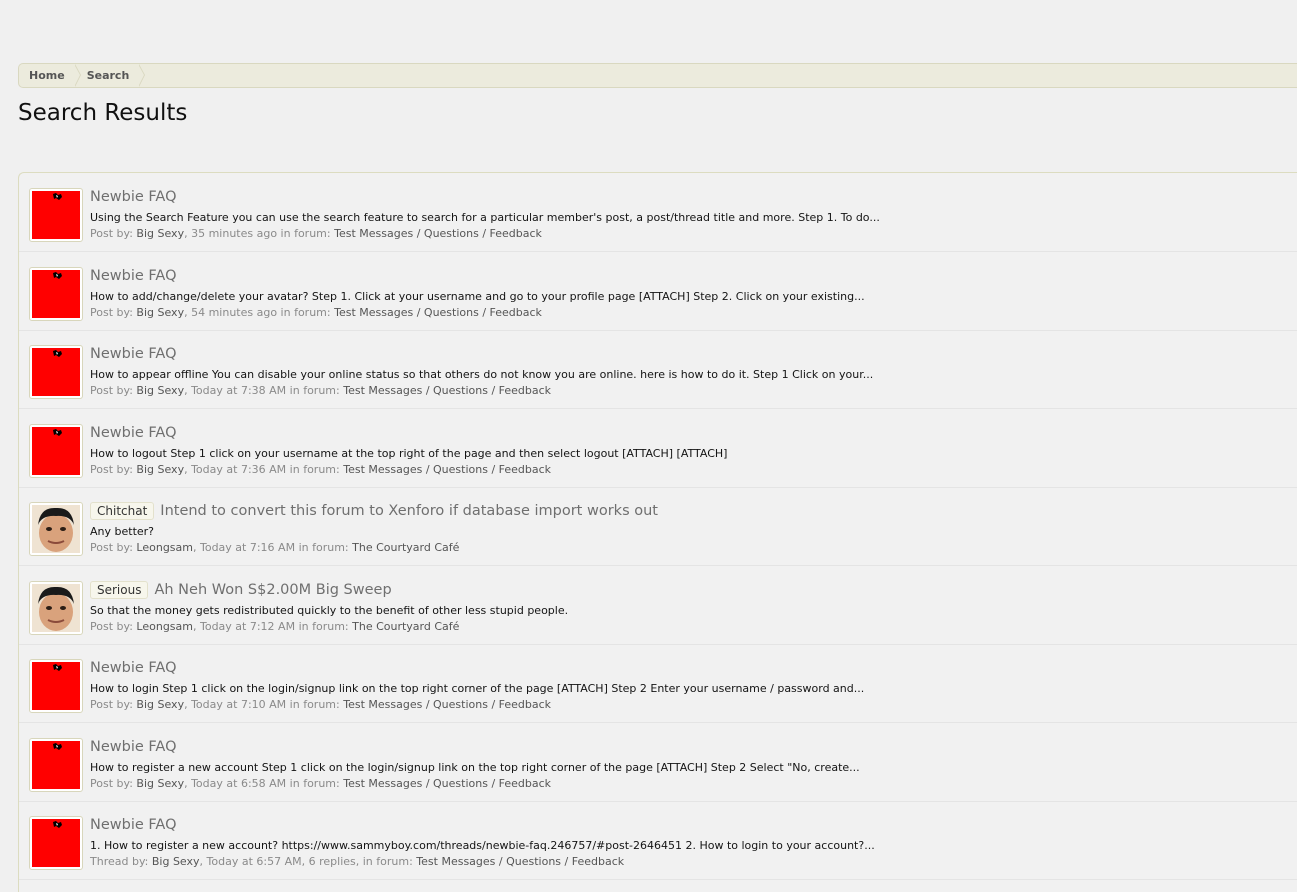 This screenshot has width=1297, height=892. I want to click on breadcrumb-search: Search, so click(113, 75).